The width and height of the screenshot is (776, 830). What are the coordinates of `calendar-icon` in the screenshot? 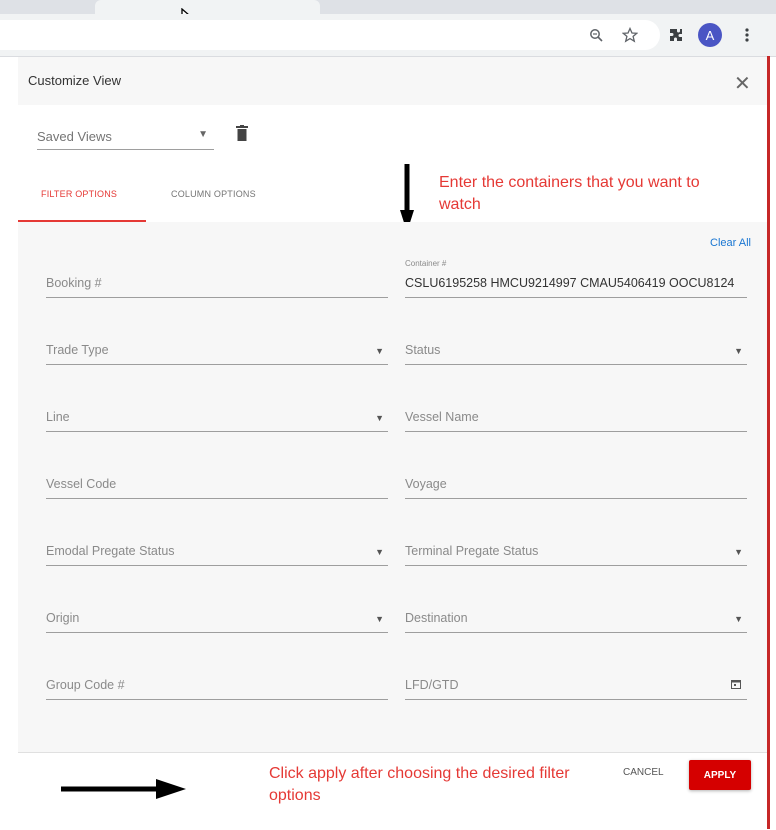 It's located at (736, 684).